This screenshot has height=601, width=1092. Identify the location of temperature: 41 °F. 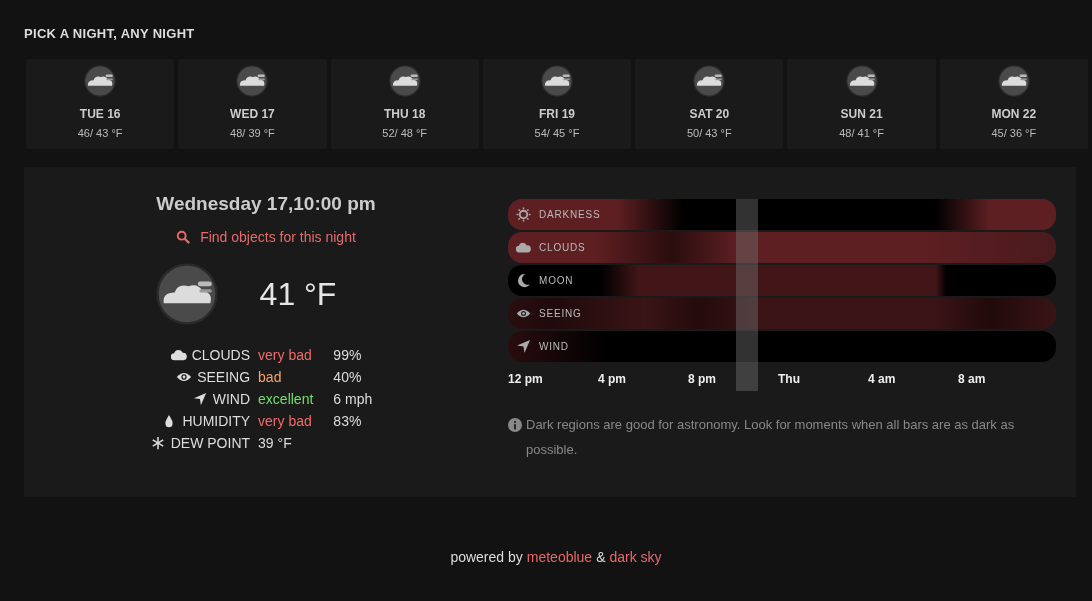
(298, 294).